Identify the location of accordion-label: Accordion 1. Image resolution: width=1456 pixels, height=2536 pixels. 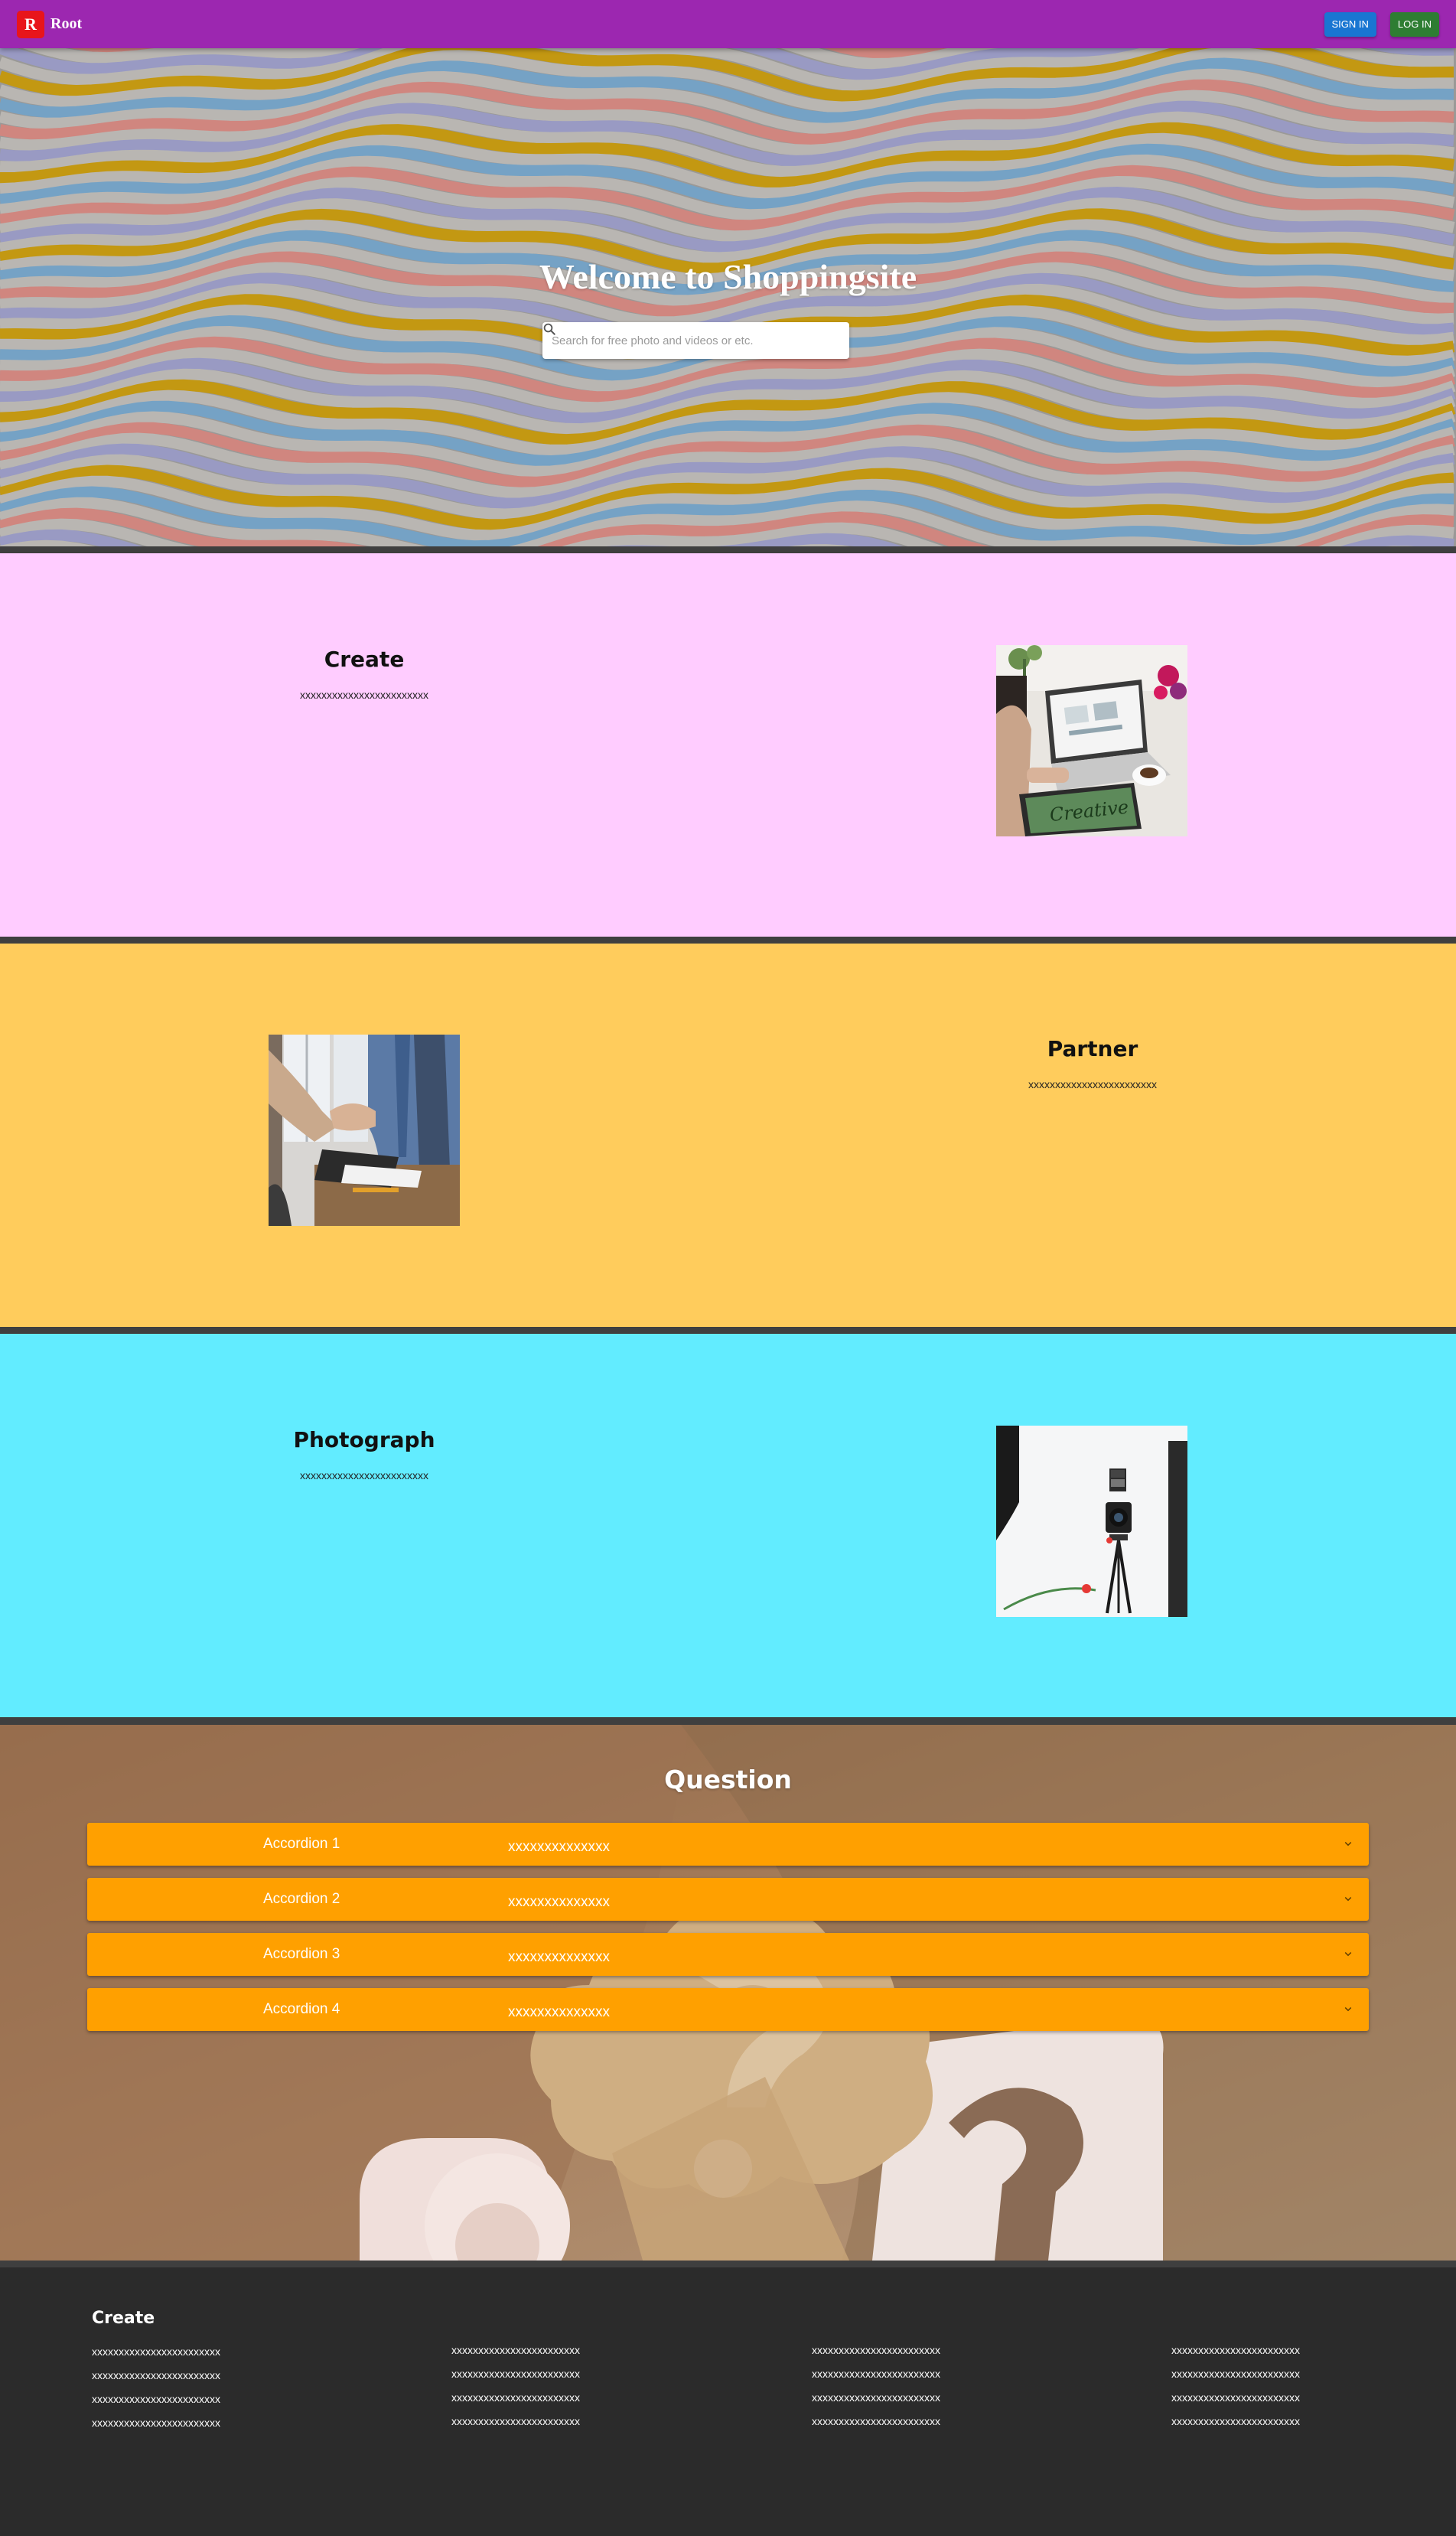
(301, 1844).